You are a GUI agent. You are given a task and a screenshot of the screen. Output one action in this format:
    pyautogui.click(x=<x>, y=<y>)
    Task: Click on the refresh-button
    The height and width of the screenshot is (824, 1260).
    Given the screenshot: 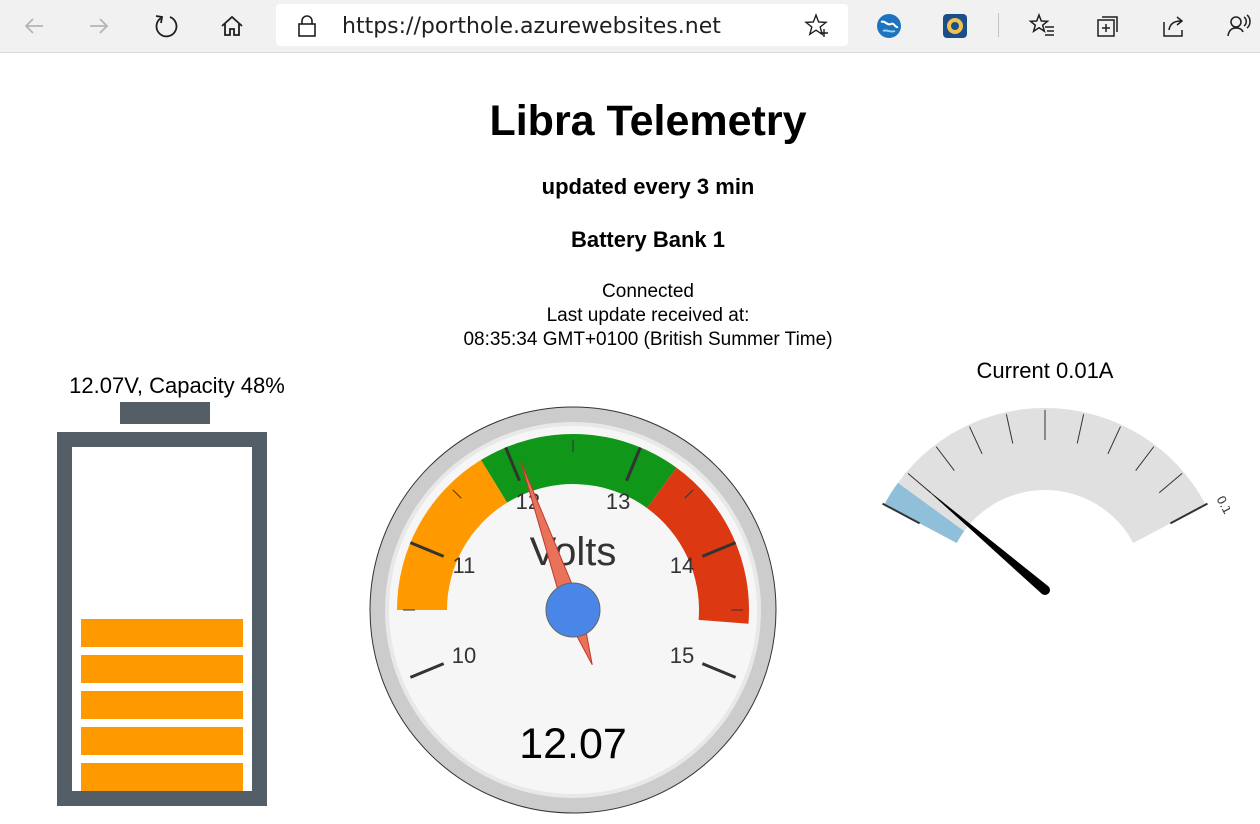 What is the action you would take?
    pyautogui.click(x=166, y=26)
    